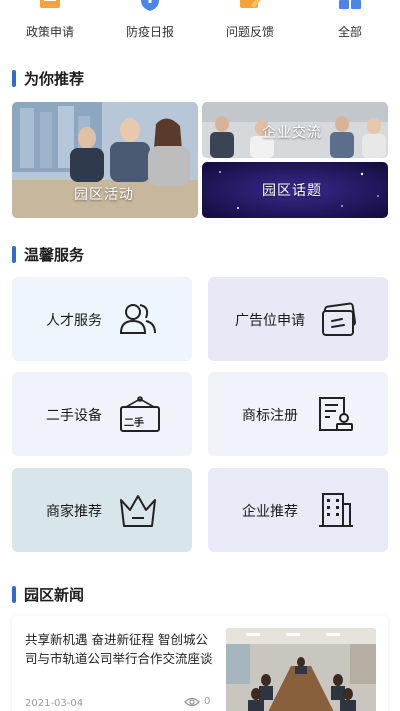 The height and width of the screenshot is (711, 400). What do you see at coordinates (74, 321) in the screenshot?
I see `service-label-talent: 人才服务` at bounding box center [74, 321].